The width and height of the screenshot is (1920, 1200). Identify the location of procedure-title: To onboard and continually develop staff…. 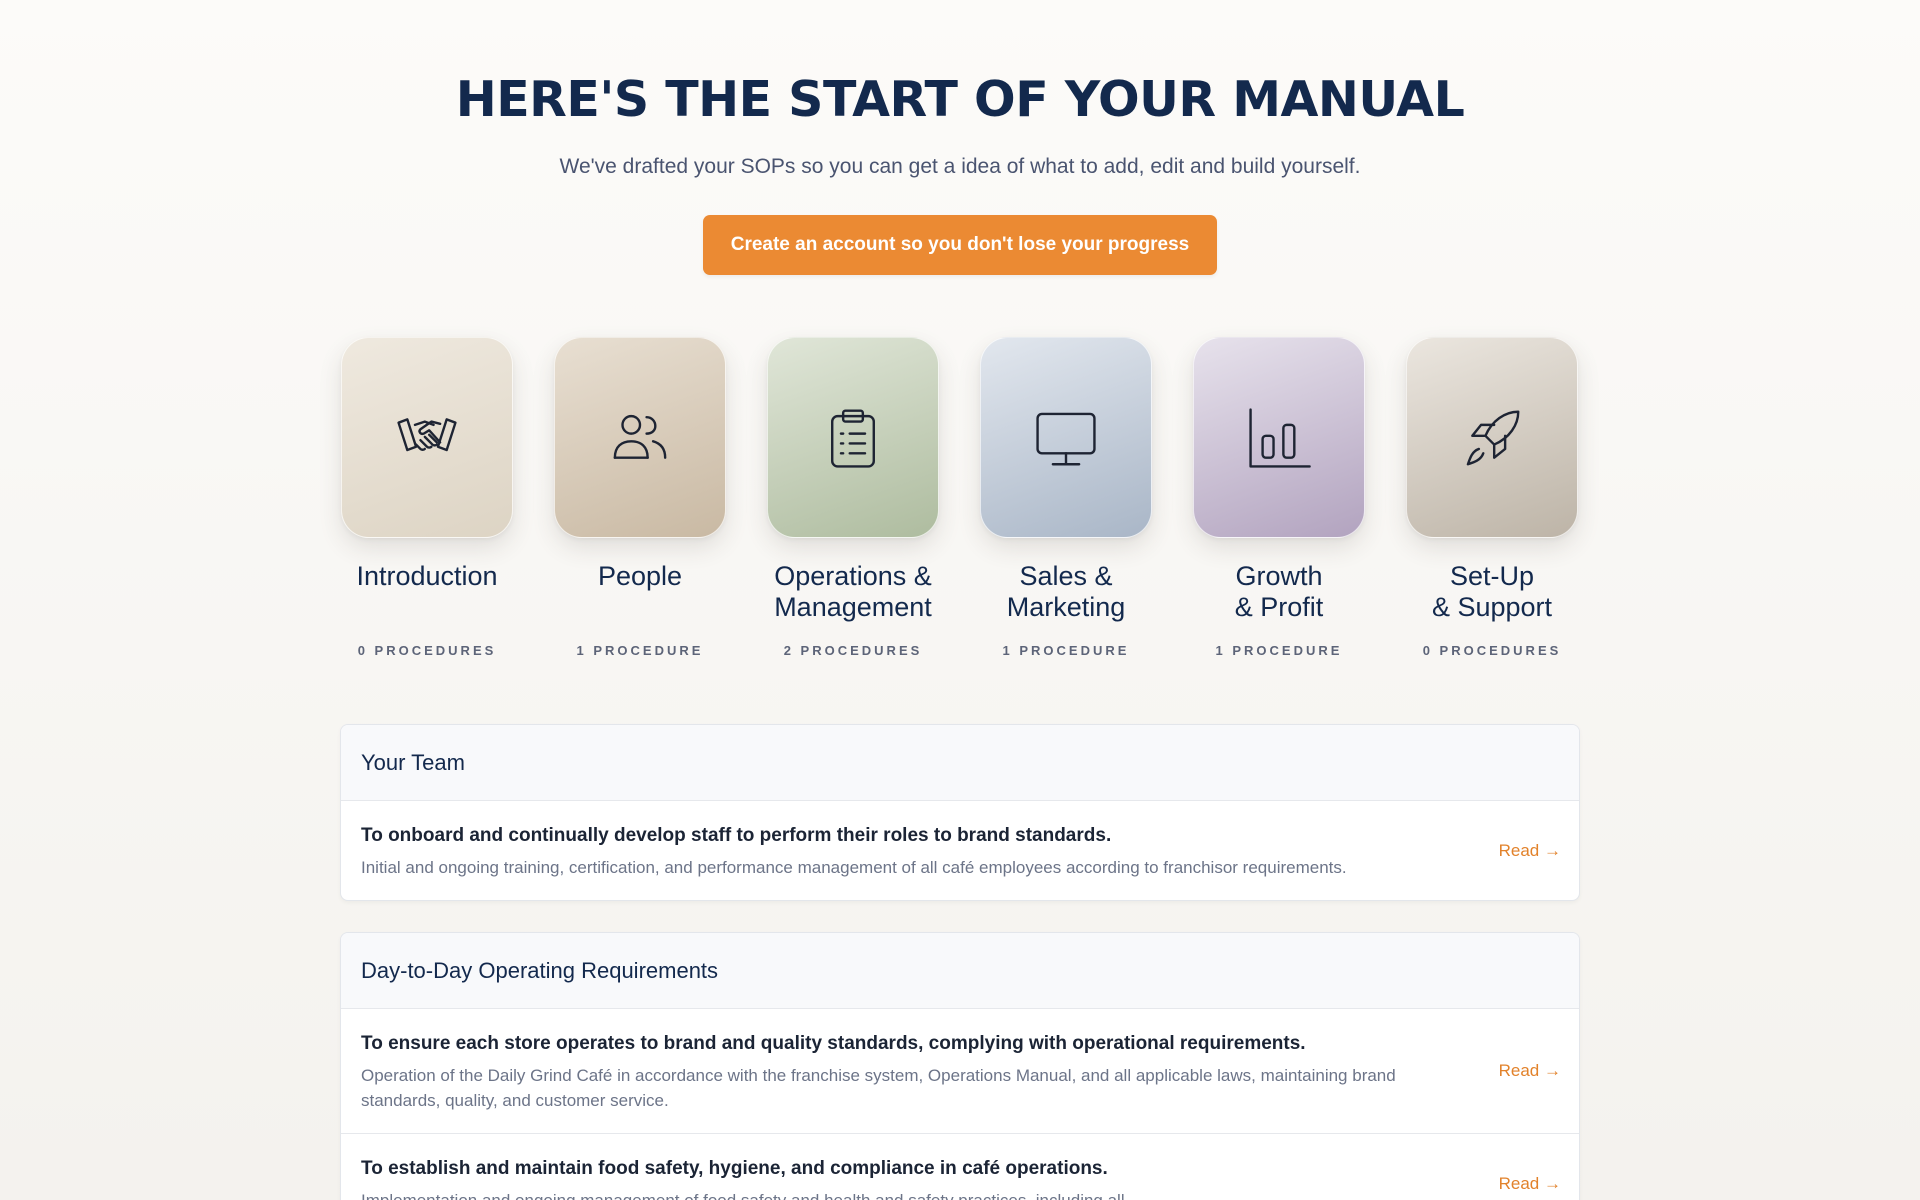
(736, 835).